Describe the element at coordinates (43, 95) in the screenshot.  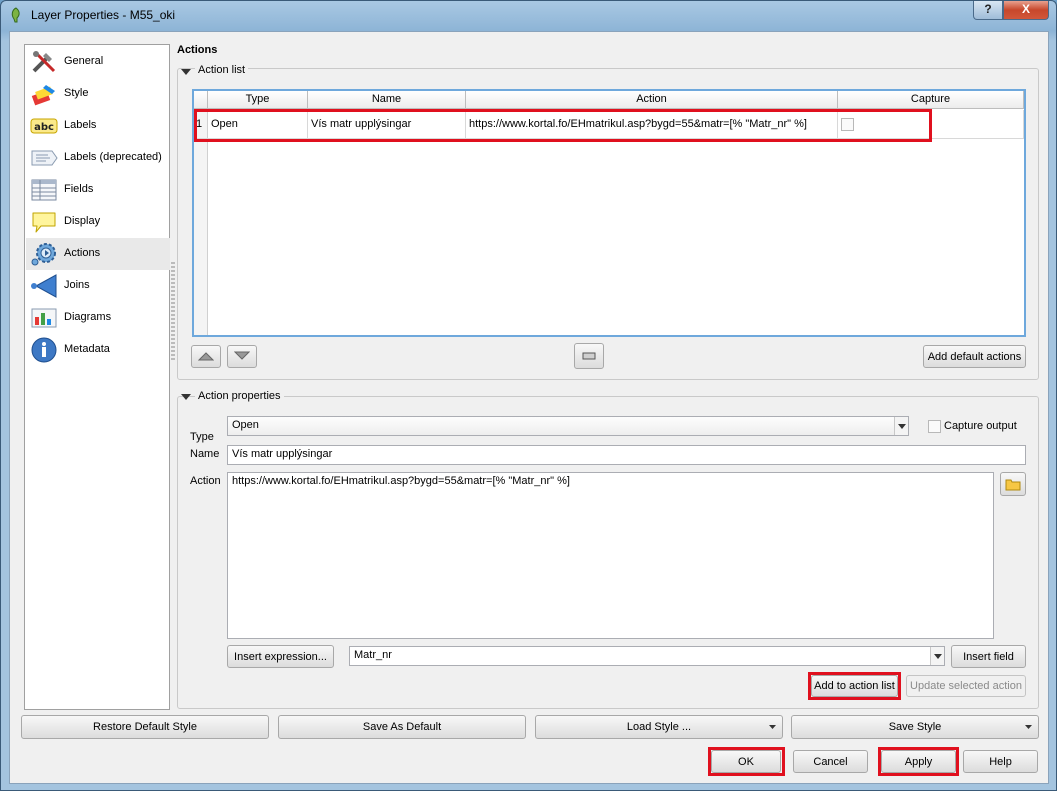
I see `style-brush-icon` at that location.